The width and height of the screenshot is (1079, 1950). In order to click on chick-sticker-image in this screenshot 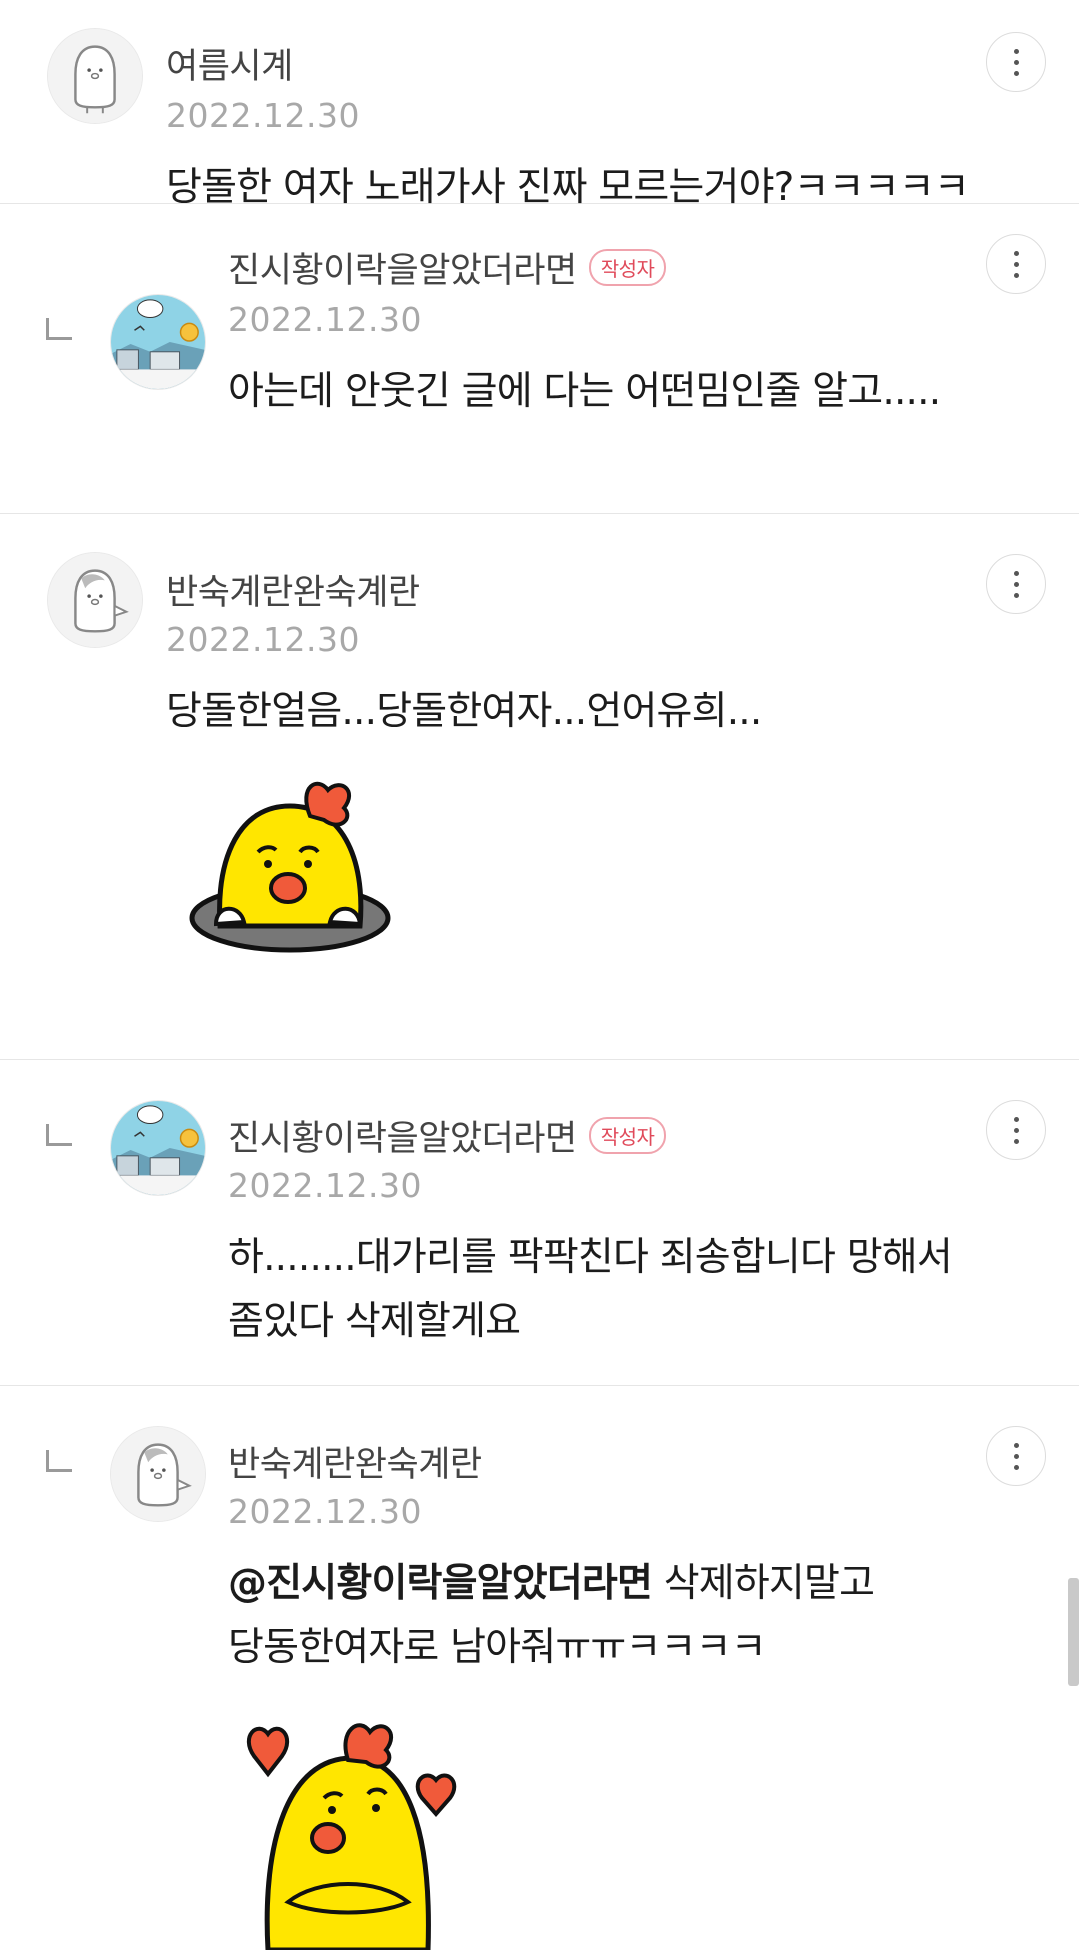, I will do `click(290, 867)`.